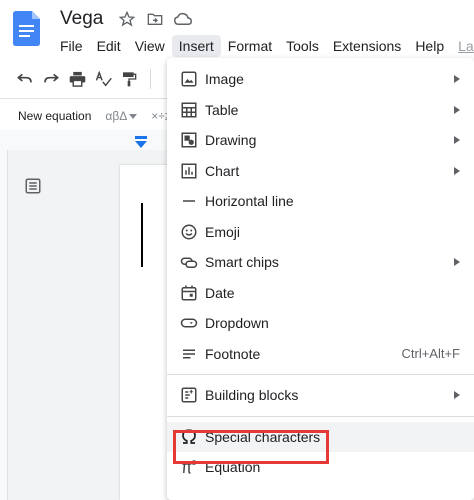 The image size is (474, 500). What do you see at coordinates (54, 116) in the screenshot?
I see `new-equation-button: New equation` at bounding box center [54, 116].